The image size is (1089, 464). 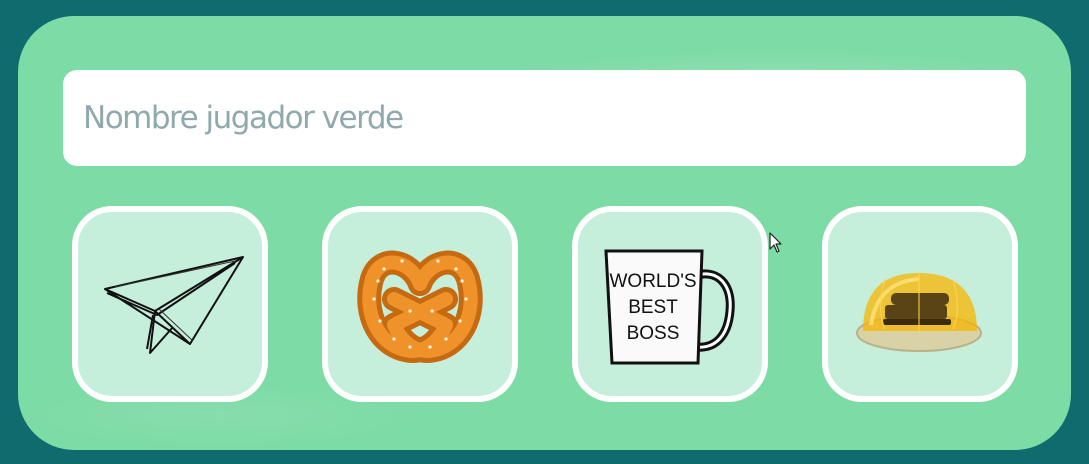 I want to click on stapler-in-jello-icon, so click(x=920, y=304).